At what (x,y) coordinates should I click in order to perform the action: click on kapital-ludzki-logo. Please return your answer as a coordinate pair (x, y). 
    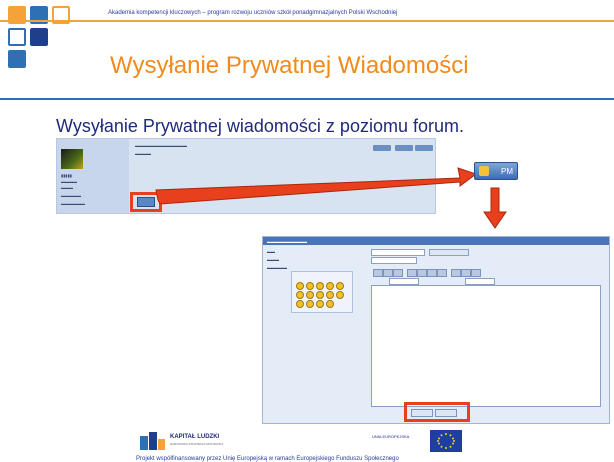
    Looking at the image, I should click on (152, 441).